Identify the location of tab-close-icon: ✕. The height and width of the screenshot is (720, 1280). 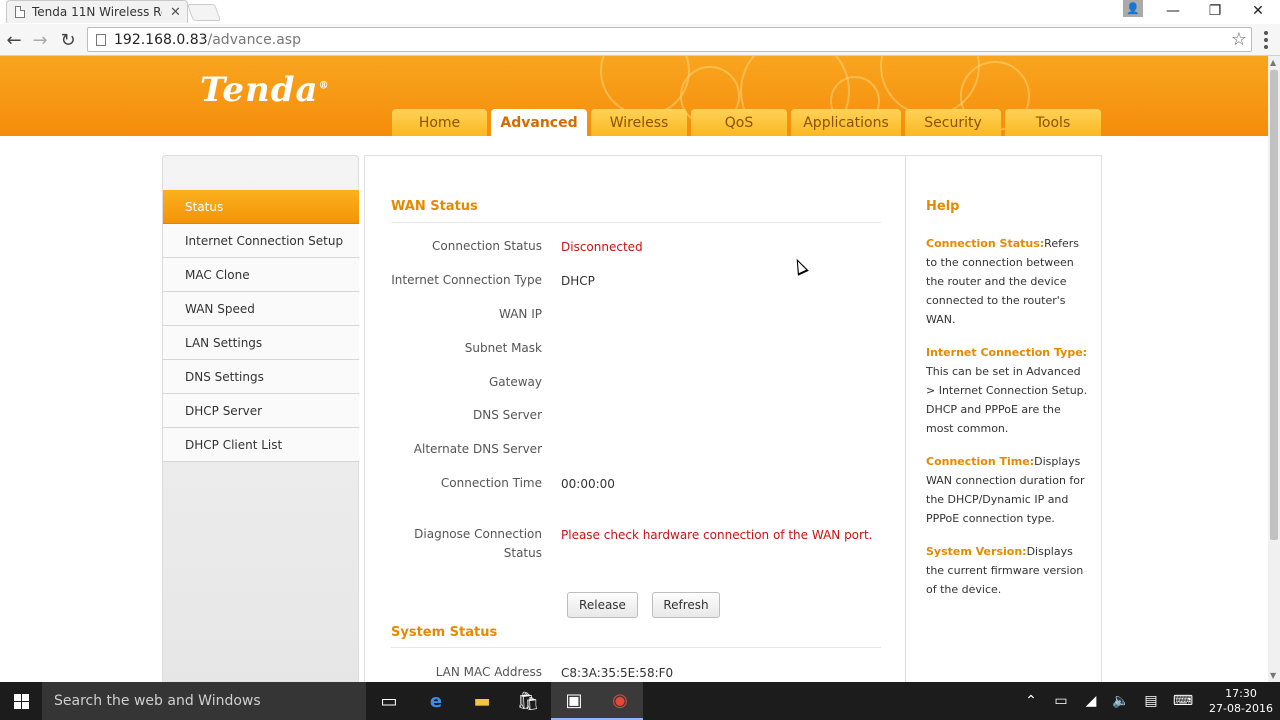
(175, 12).